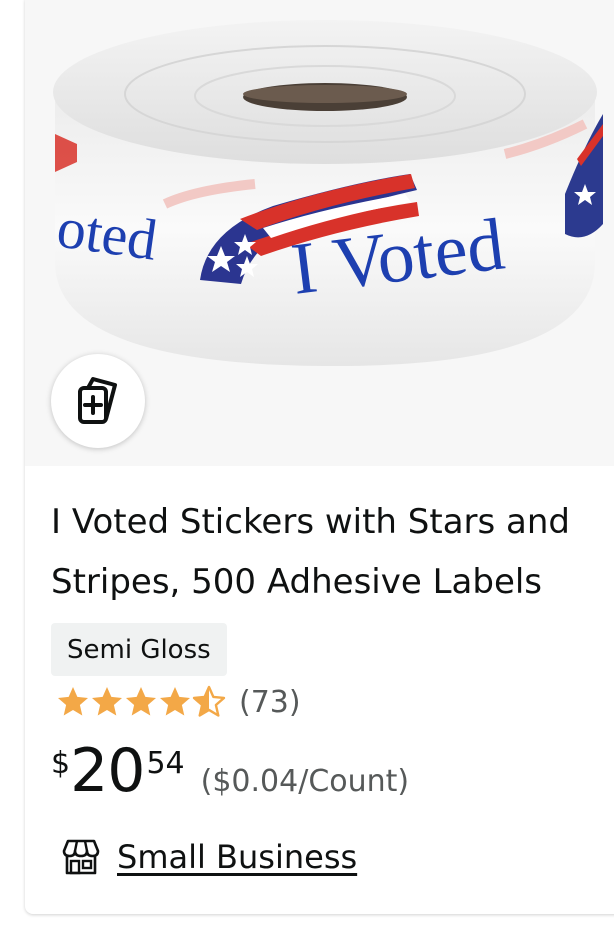  I want to click on variant-badge: Semi Gloss, so click(139, 649).